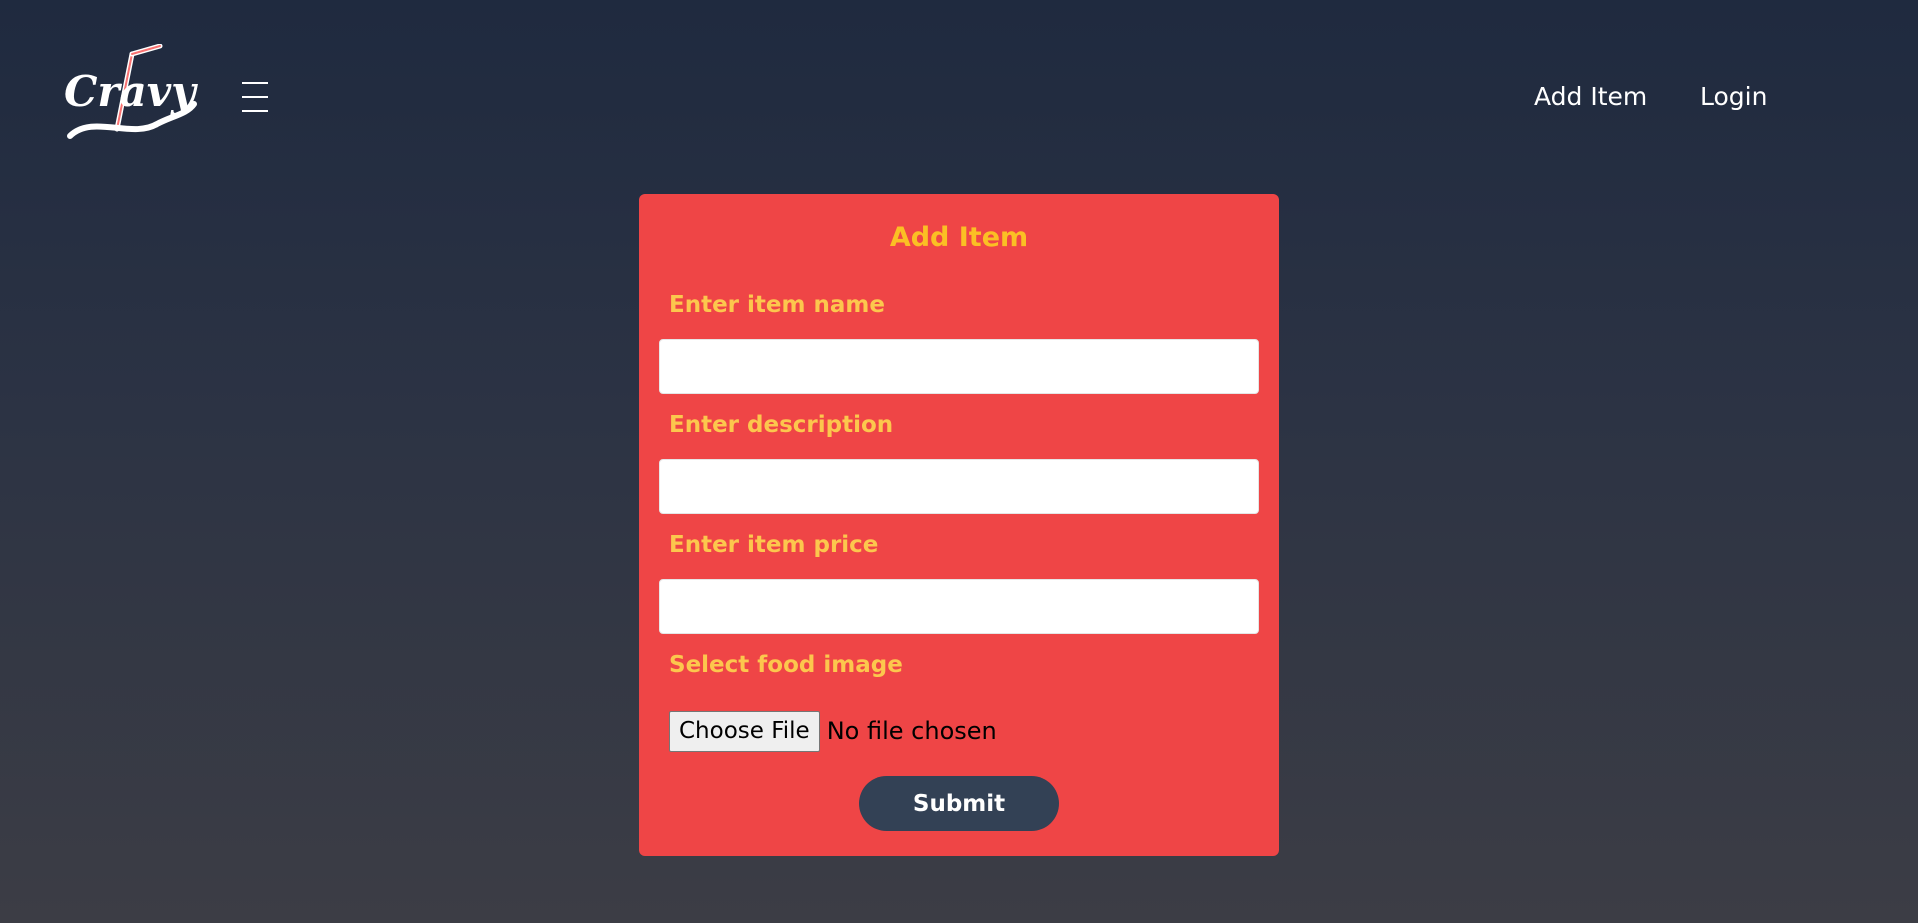 This screenshot has height=923, width=1918. I want to click on choose-file-button: Choose File, so click(744, 731).